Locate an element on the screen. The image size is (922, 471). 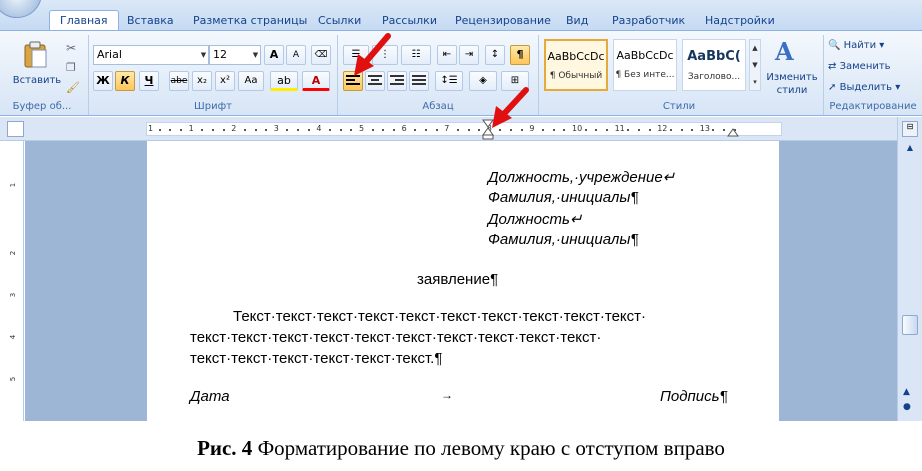
change-case-button: Aa is located at coordinates (251, 81).